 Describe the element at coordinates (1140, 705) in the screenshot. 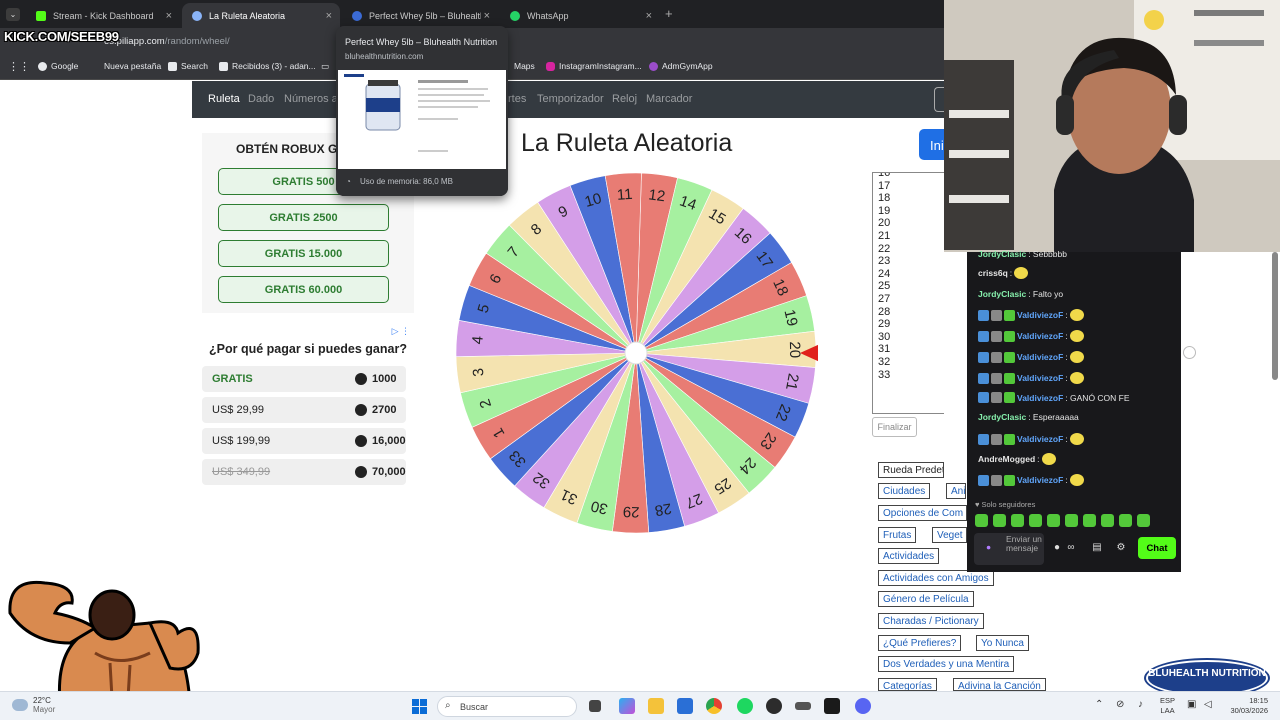

I see `microphone-icon: ♪` at that location.